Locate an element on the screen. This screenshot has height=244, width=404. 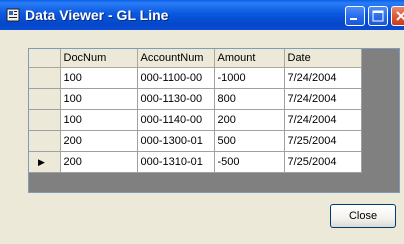
cell-amount: 200 is located at coordinates (249, 120).